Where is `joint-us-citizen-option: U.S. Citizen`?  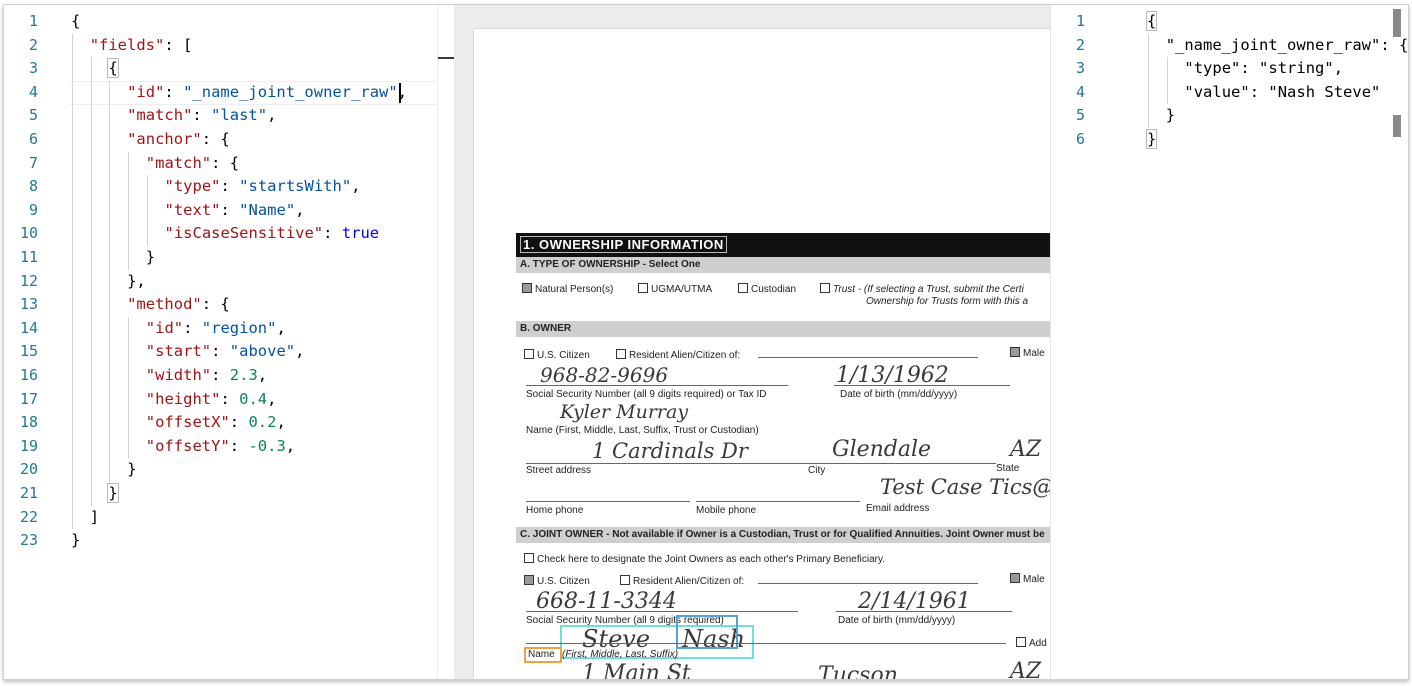 joint-us-citizen-option: U.S. Citizen is located at coordinates (557, 581).